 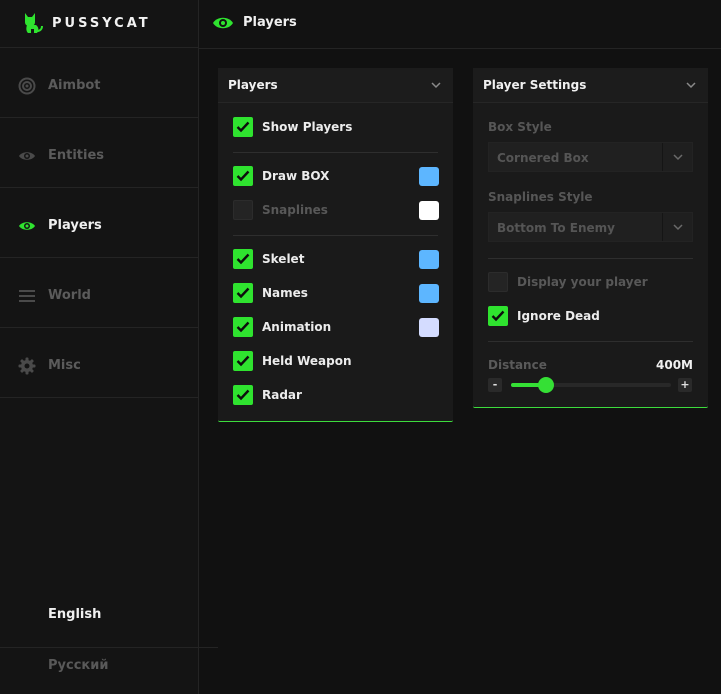 I want to click on distance-slider-thumb, so click(x=546, y=385).